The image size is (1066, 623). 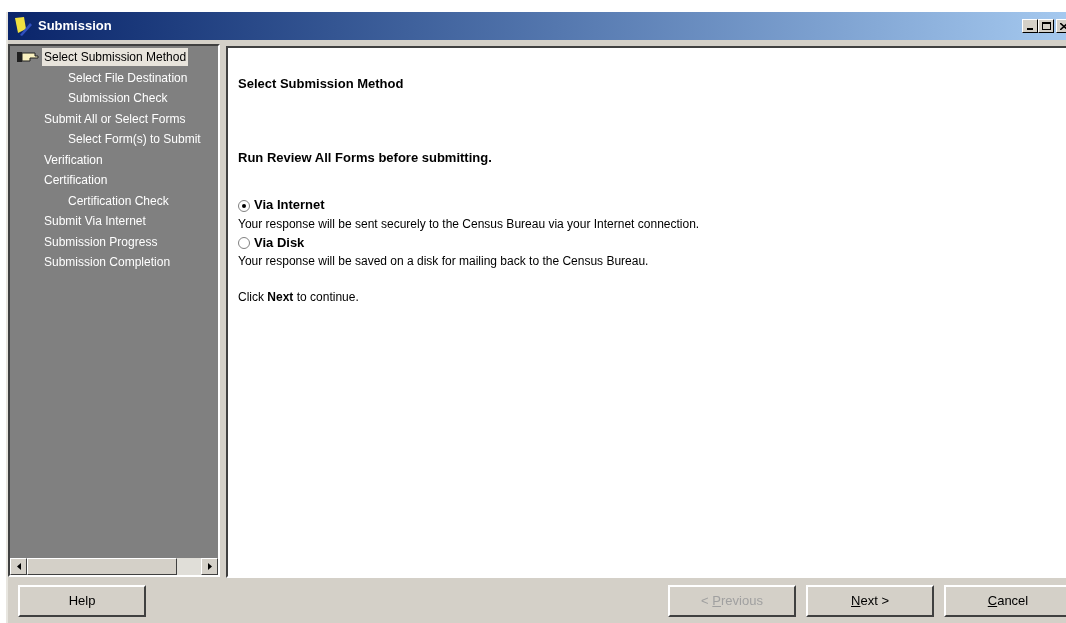 I want to click on window-title: Submission, so click(x=75, y=26).